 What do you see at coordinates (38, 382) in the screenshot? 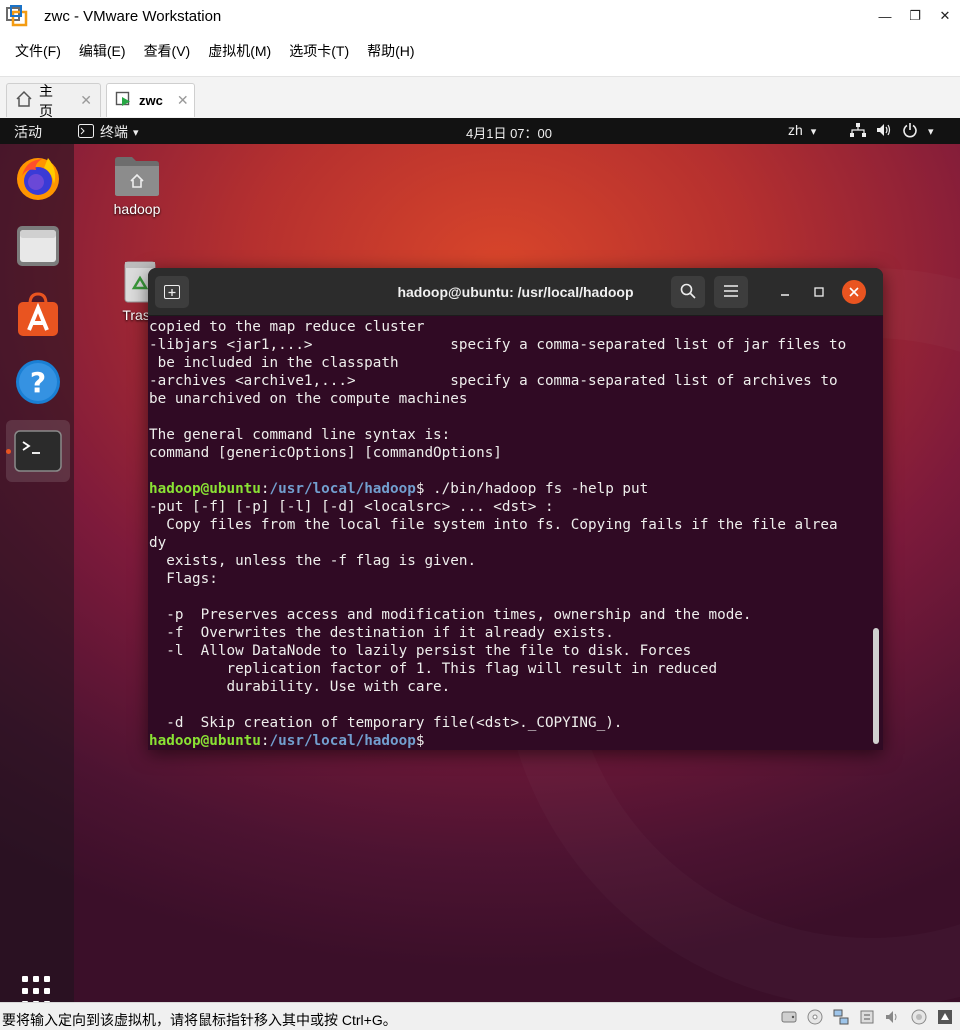
I see `help-icon: ?` at bounding box center [38, 382].